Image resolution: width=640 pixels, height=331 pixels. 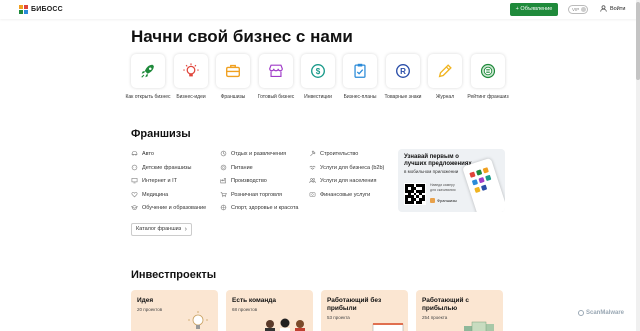 I want to click on cart-icon, so click(x=223, y=195).